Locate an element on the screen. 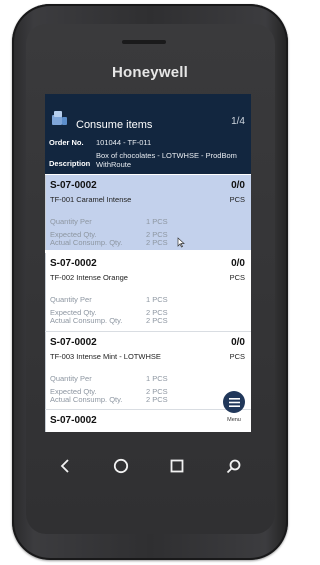  page-counter: 1/4 is located at coordinates (238, 121).